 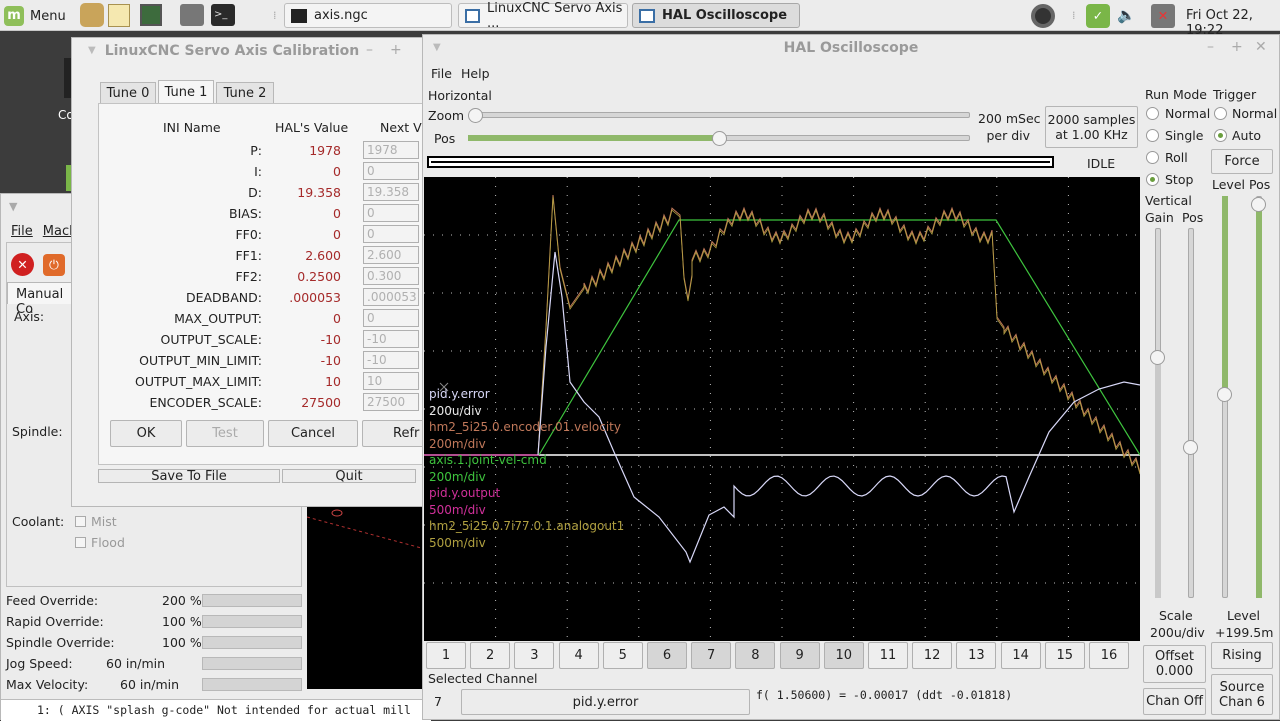 What do you see at coordinates (252, 600) in the screenshot?
I see `feed-override-slider` at bounding box center [252, 600].